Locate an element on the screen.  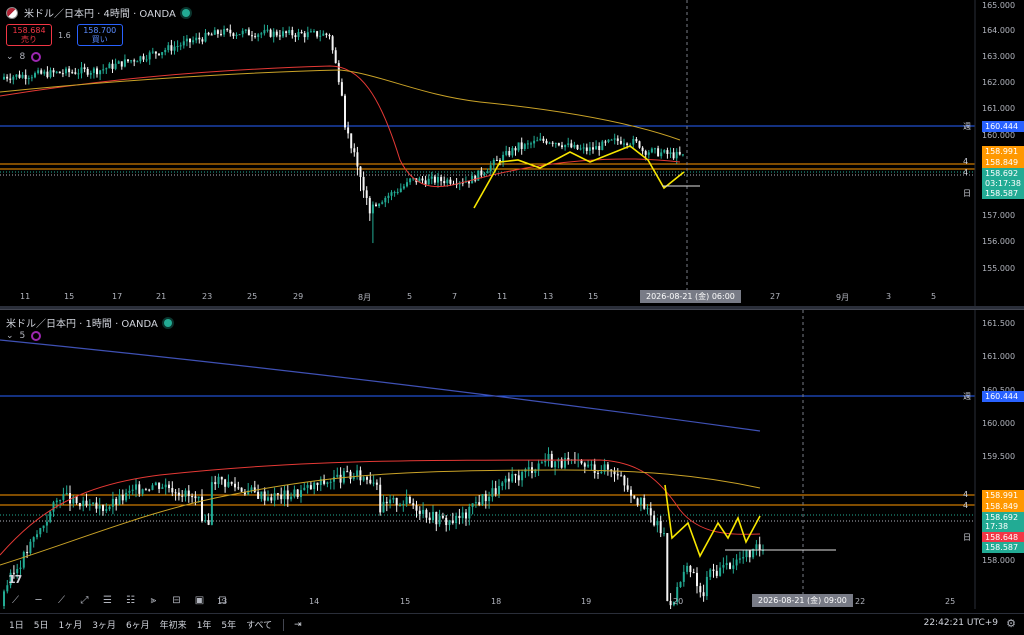
range-3: 3ヶ月 is located at coordinates (104, 624).